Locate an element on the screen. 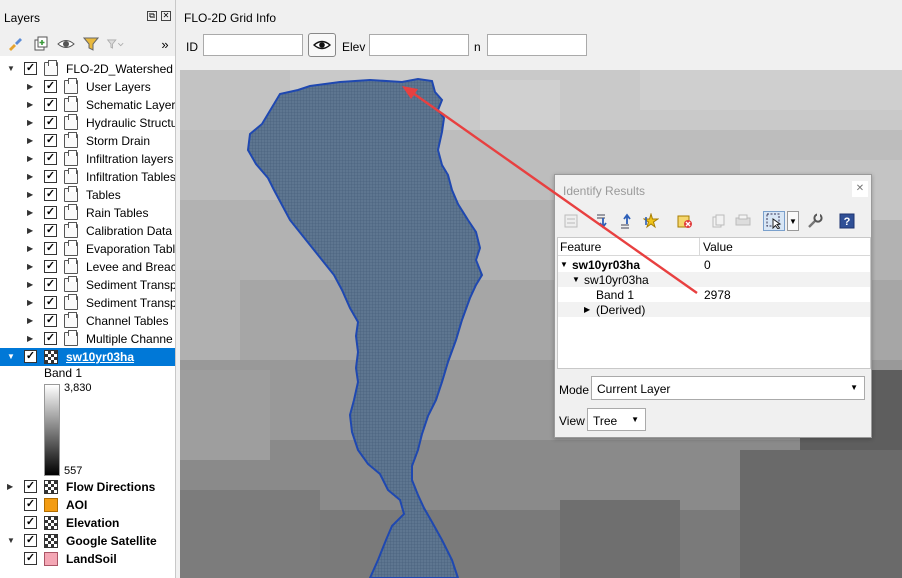  expand-more-icon: » is located at coordinates (165, 44).